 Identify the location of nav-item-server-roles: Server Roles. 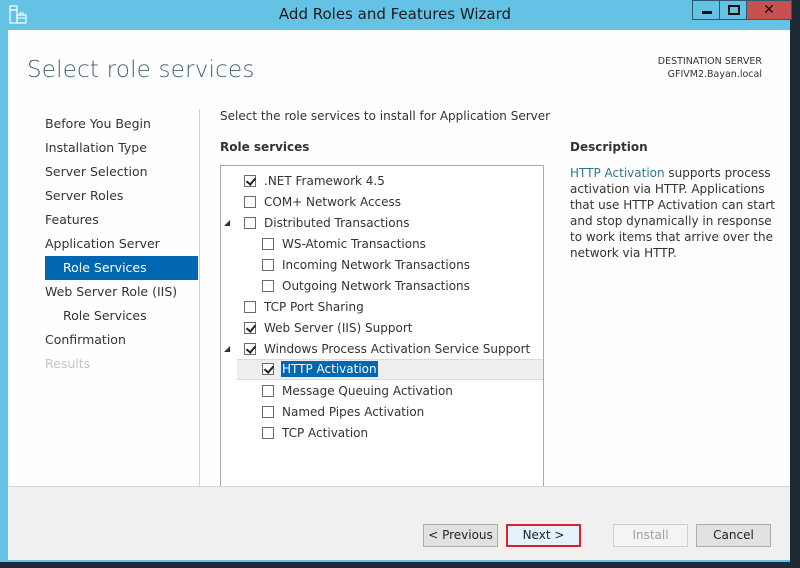
(121, 196).